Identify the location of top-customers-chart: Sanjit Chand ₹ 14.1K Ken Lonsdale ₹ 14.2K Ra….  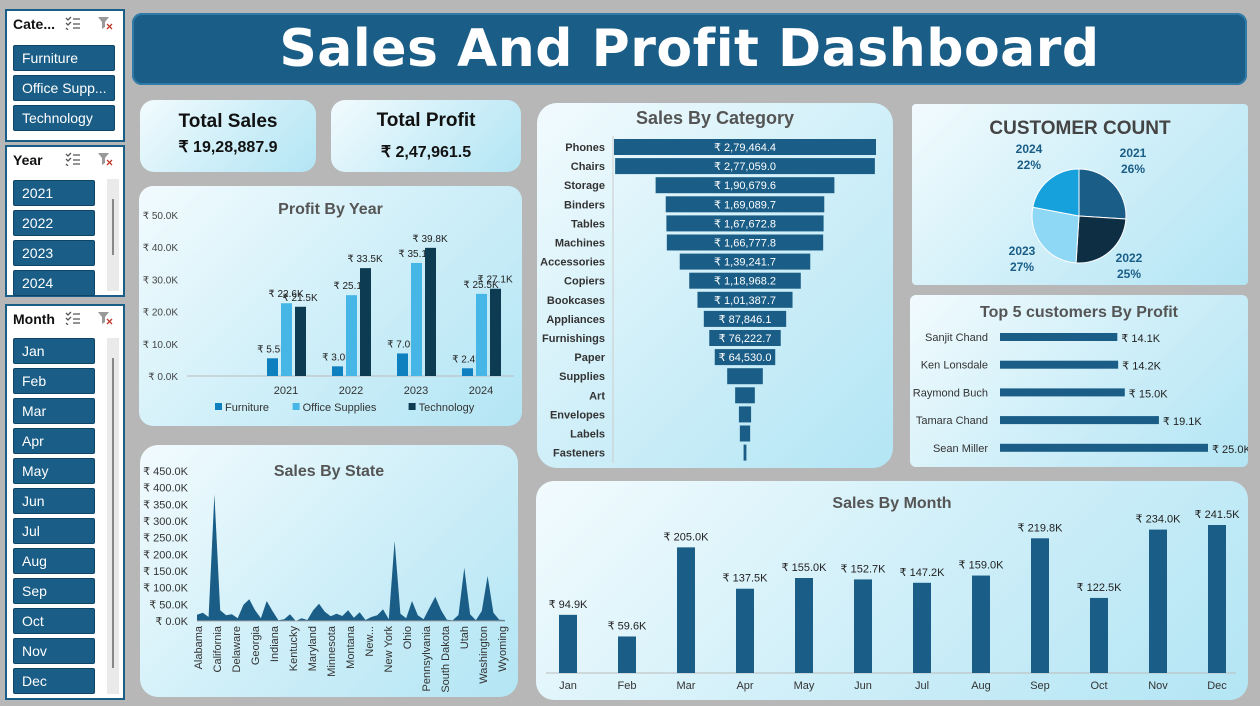
(1080, 394).